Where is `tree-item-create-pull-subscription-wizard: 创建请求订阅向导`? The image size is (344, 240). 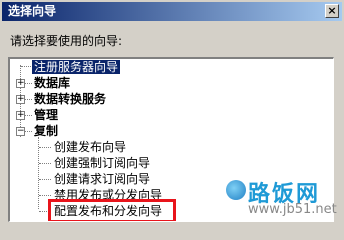 tree-item-create-pull-subscription-wizard: 创建请求订阅向导 is located at coordinates (102, 179).